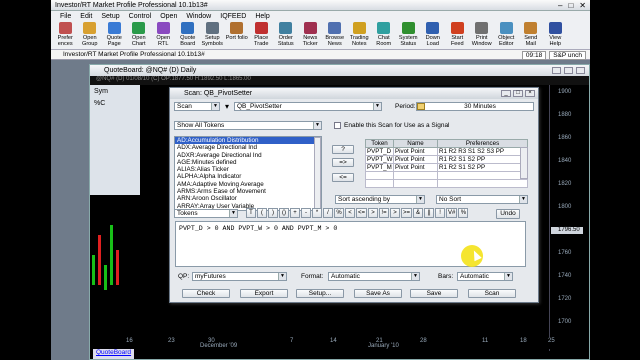 The width and height of the screenshot is (640, 360). I want to click on minimize-icon: –, so click(560, 5).